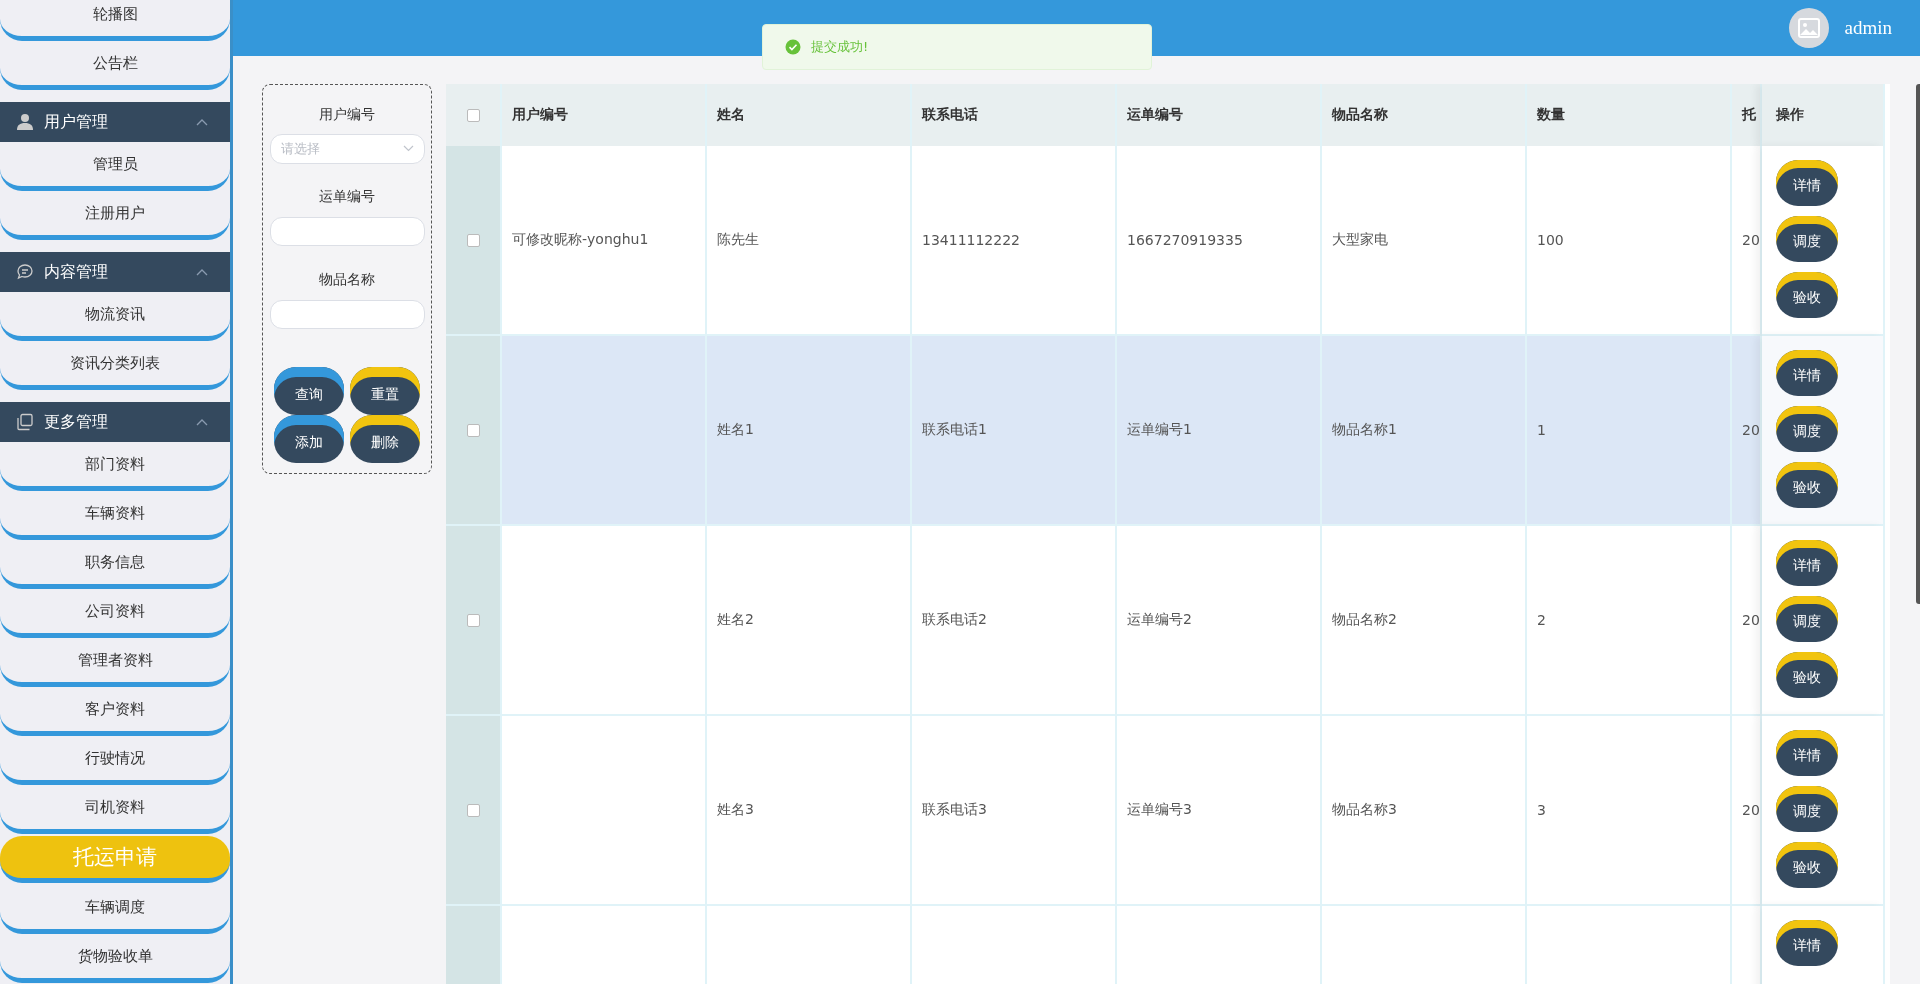  I want to click on filter-button: 查询, so click(309, 391).